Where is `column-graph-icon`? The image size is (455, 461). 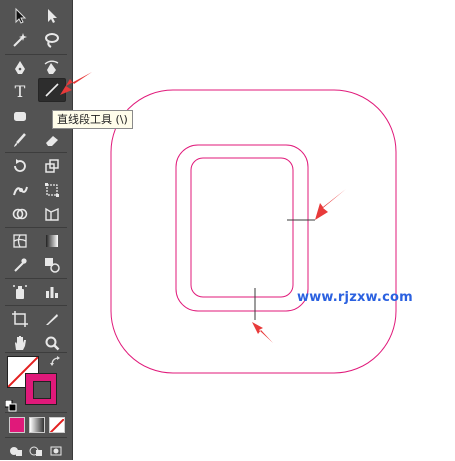 column-graph-icon is located at coordinates (52, 292).